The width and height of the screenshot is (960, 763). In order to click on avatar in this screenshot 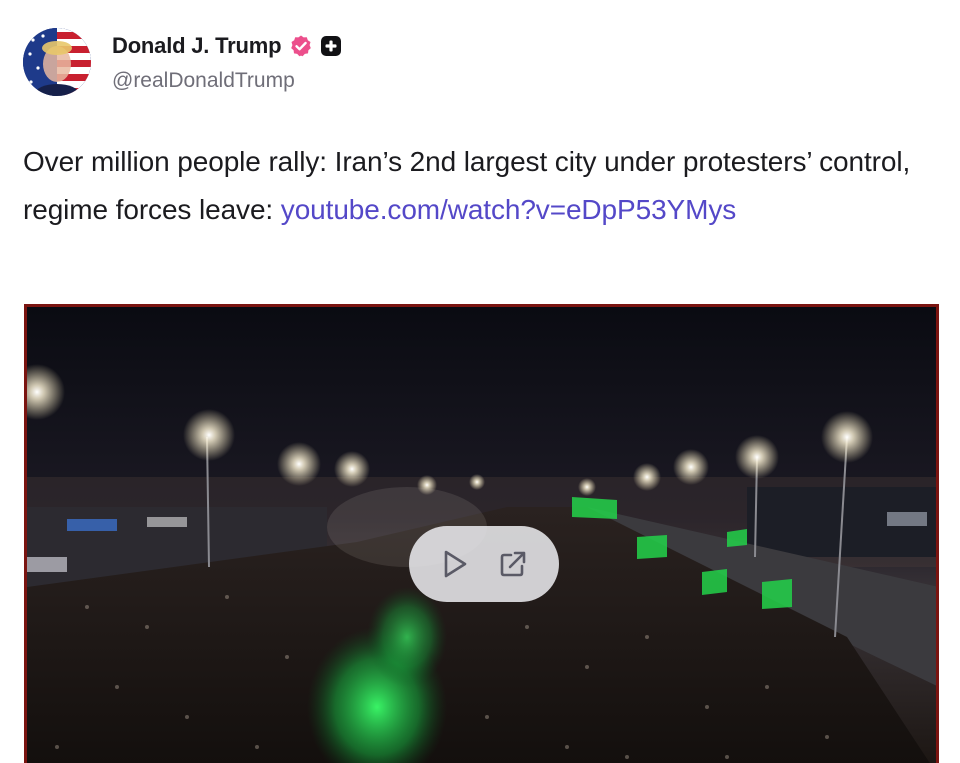, I will do `click(57, 62)`.